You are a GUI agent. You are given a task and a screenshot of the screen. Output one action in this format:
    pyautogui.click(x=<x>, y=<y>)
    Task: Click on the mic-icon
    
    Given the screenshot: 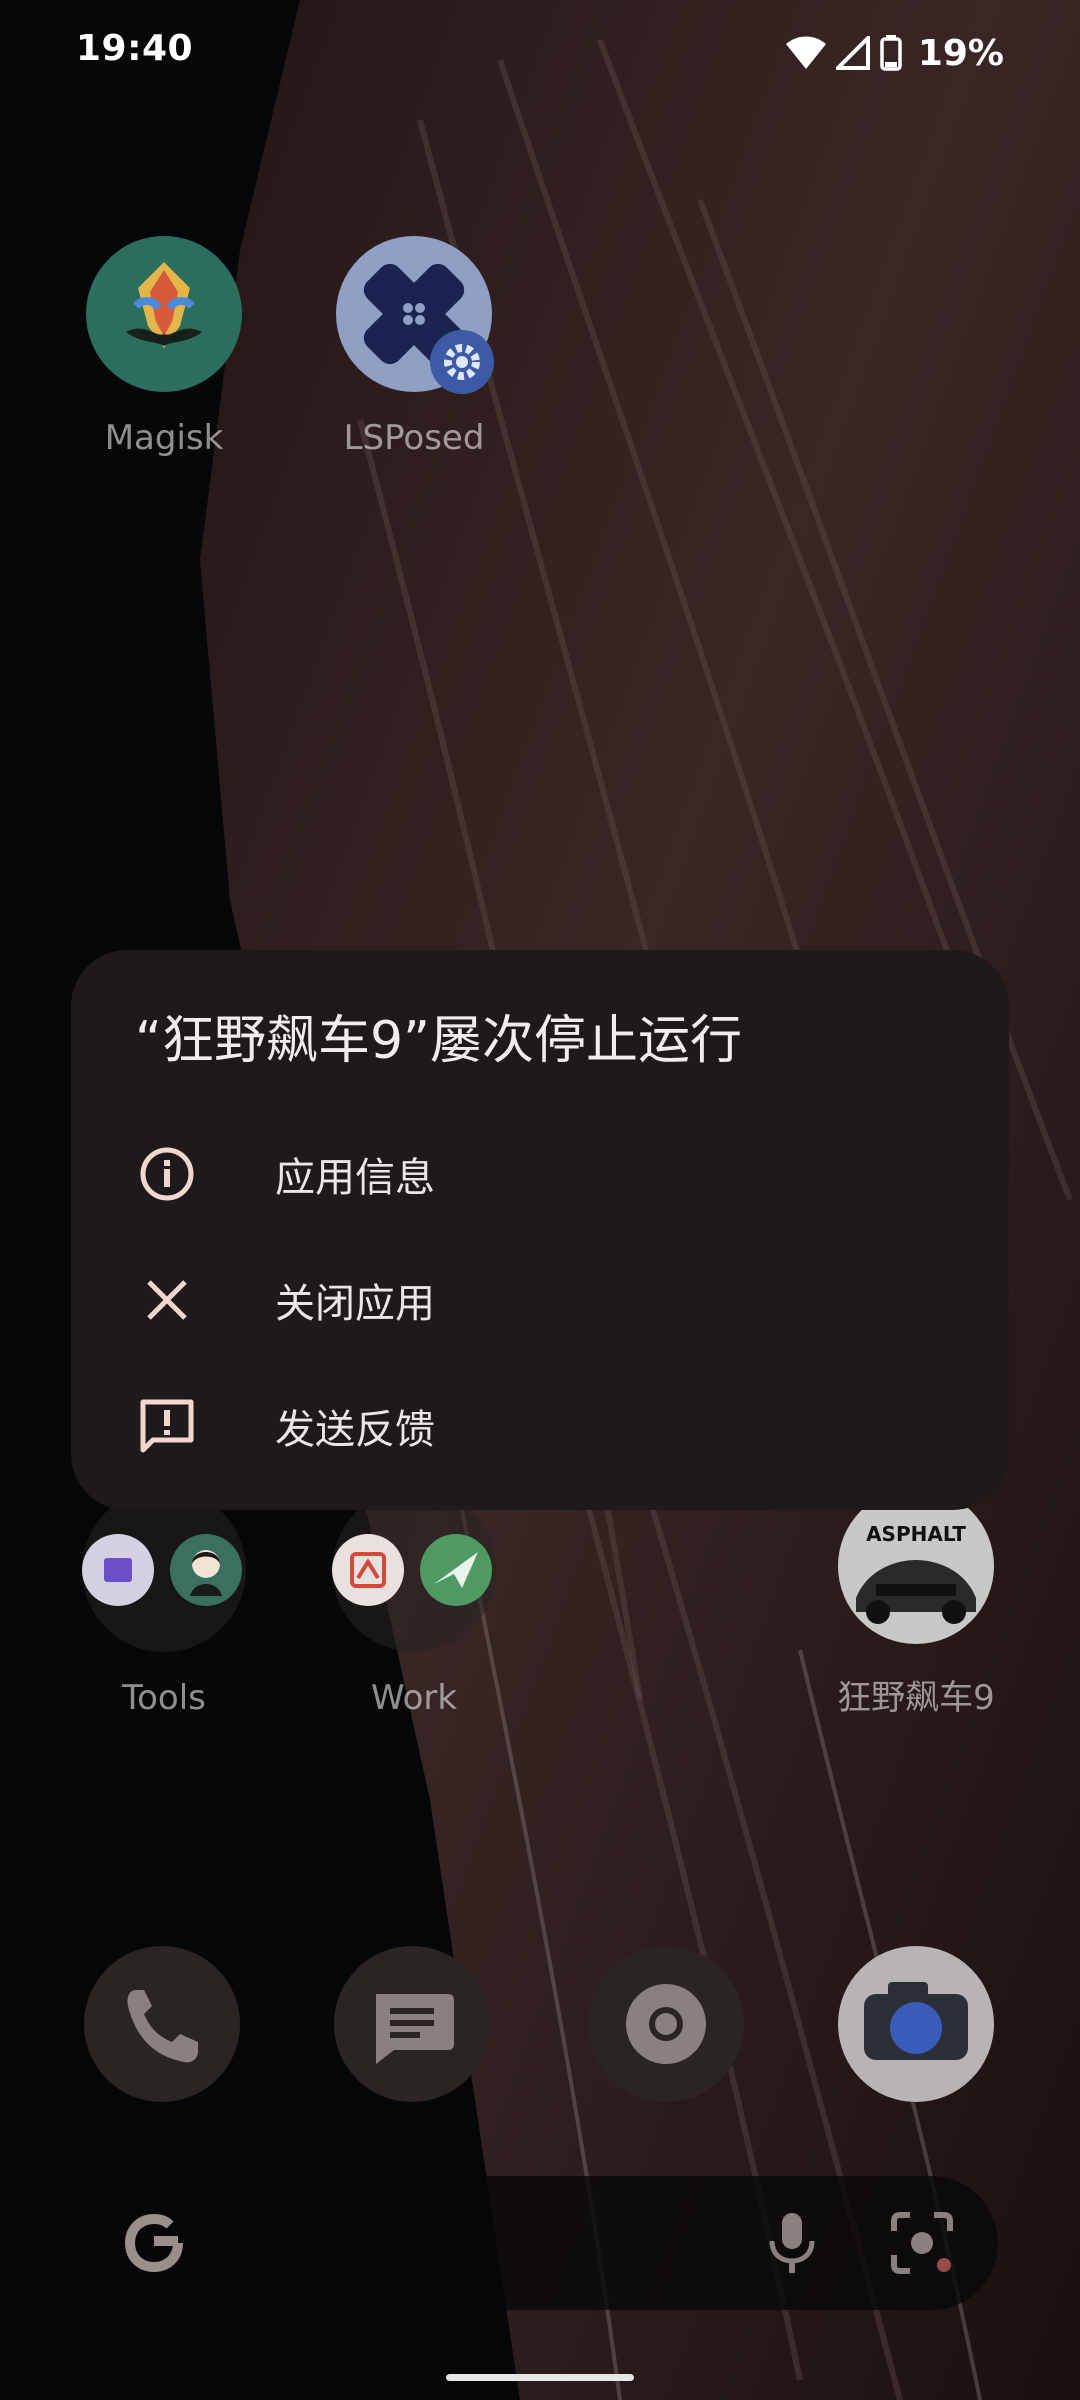 What is the action you would take?
    pyautogui.click(x=792, y=2243)
    